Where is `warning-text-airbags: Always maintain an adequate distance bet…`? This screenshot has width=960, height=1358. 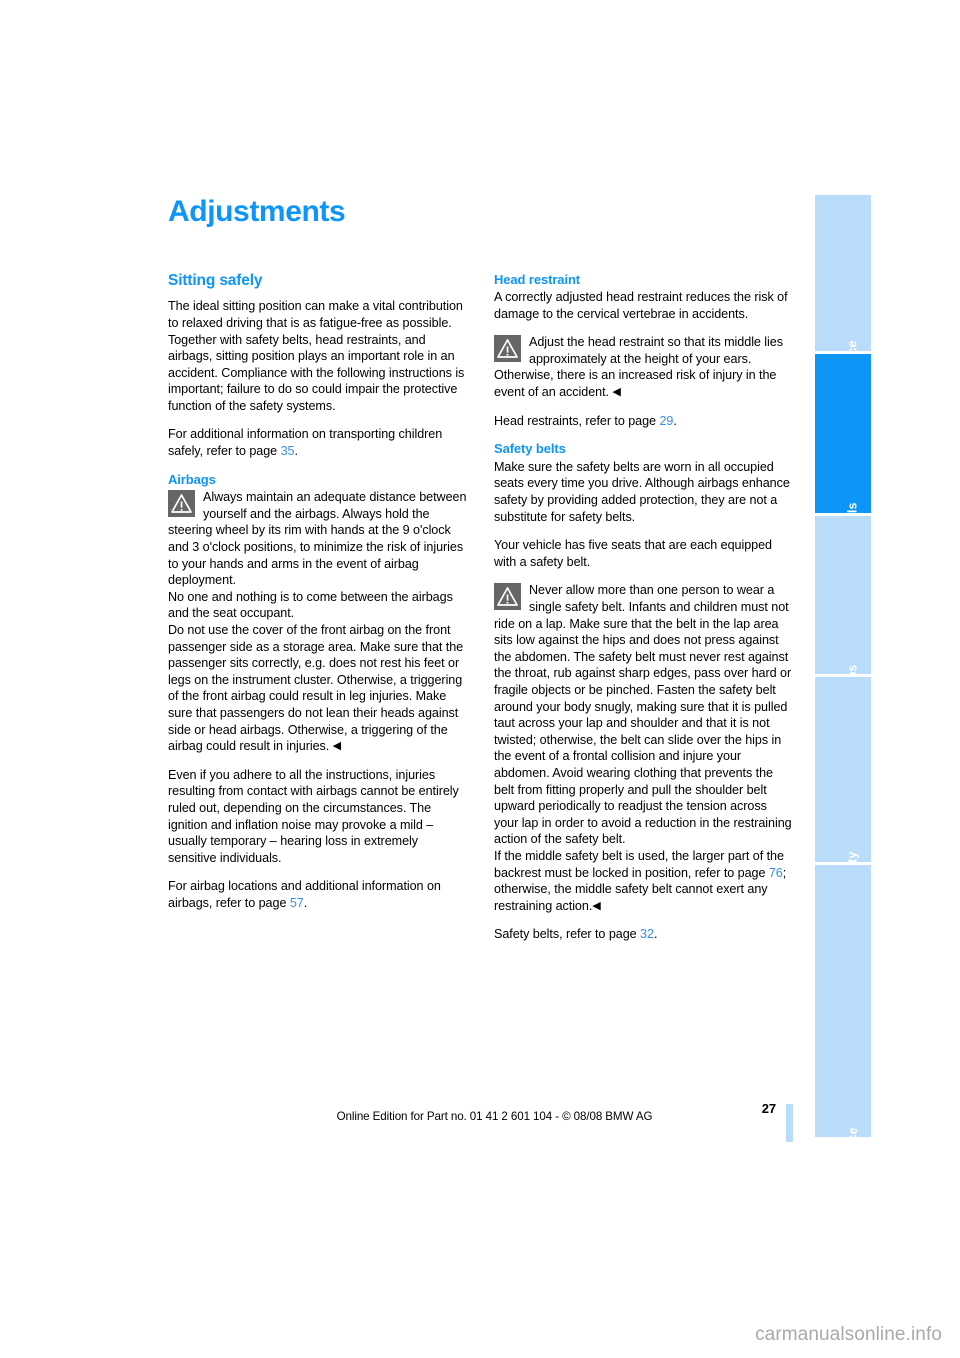
warning-text-airbags: Always maintain an adequate distance bet… is located at coordinates (317, 539).